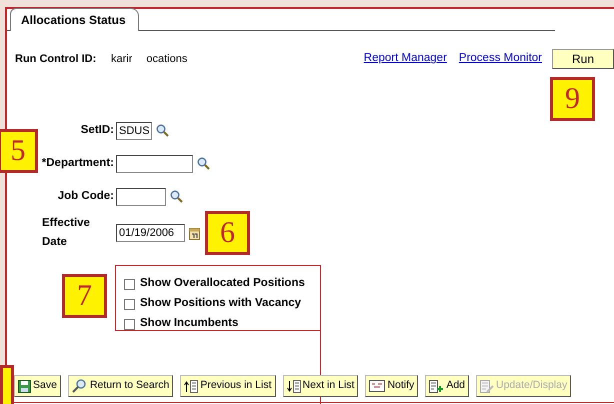 This screenshot has height=404, width=614. I want to click on option-label: Show Overallocated Positions, so click(222, 284).